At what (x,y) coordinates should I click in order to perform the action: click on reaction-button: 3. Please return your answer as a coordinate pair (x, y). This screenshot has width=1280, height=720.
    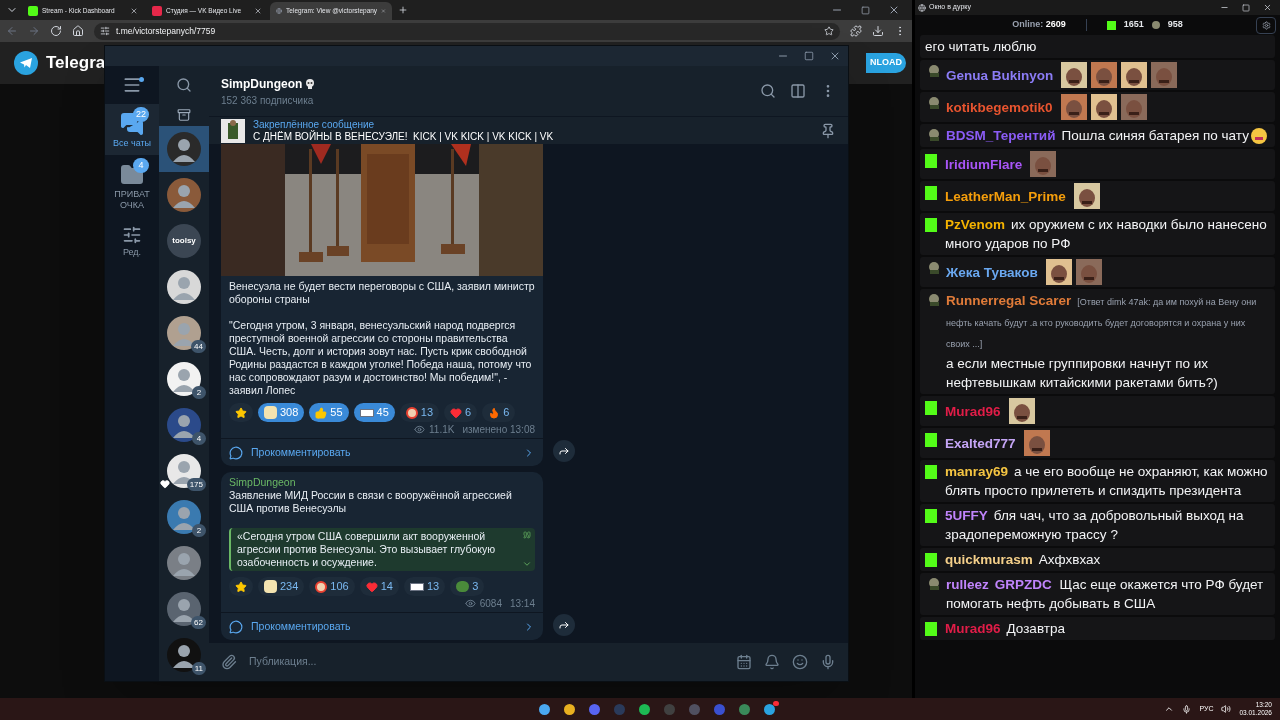
    Looking at the image, I should click on (467, 586).